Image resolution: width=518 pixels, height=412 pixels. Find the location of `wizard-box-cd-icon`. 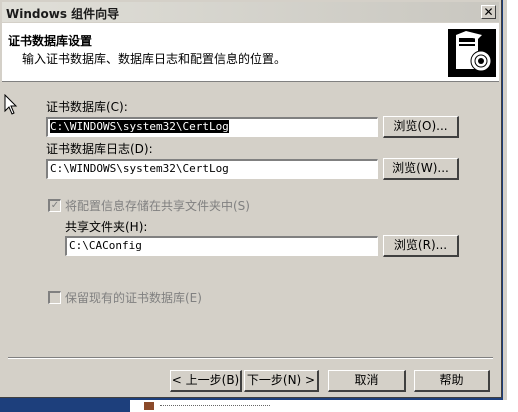

wizard-box-cd-icon is located at coordinates (472, 53).